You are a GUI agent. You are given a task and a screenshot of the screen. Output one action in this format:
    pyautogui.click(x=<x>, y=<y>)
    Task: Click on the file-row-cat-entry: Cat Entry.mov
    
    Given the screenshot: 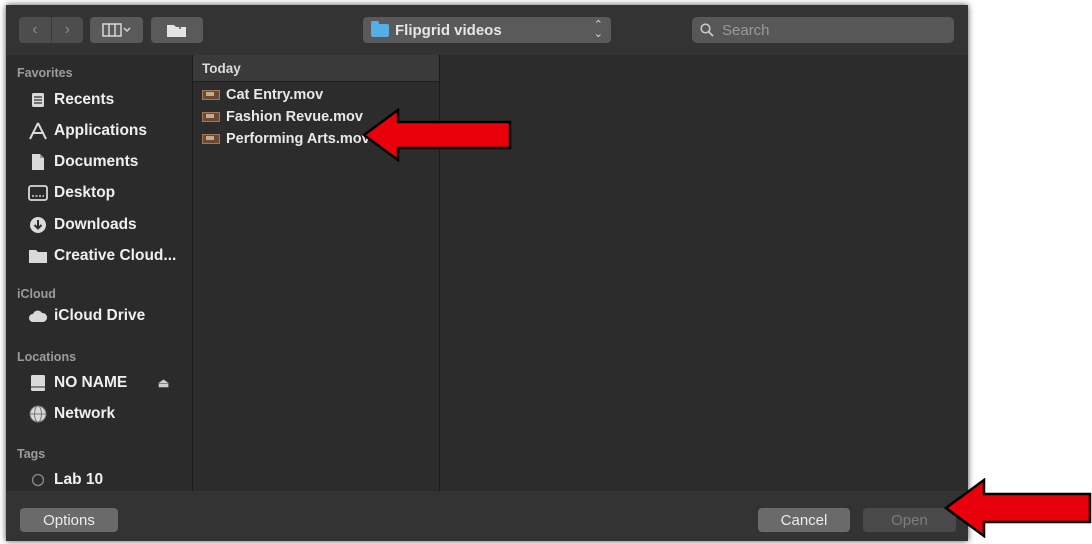 What is the action you would take?
    pyautogui.click(x=316, y=95)
    